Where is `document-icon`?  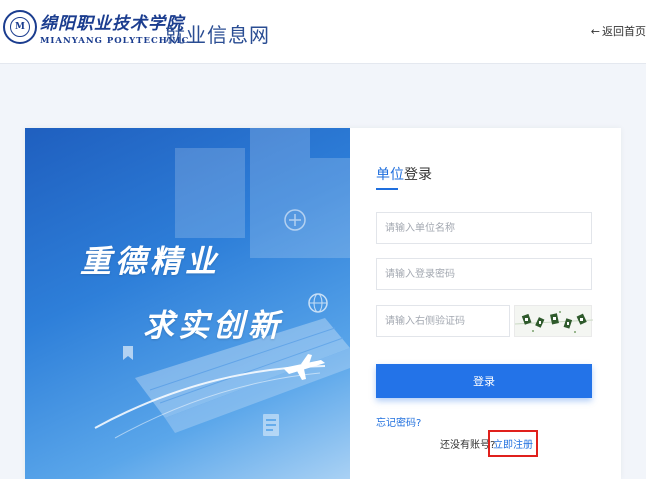
document-icon is located at coordinates (271, 425).